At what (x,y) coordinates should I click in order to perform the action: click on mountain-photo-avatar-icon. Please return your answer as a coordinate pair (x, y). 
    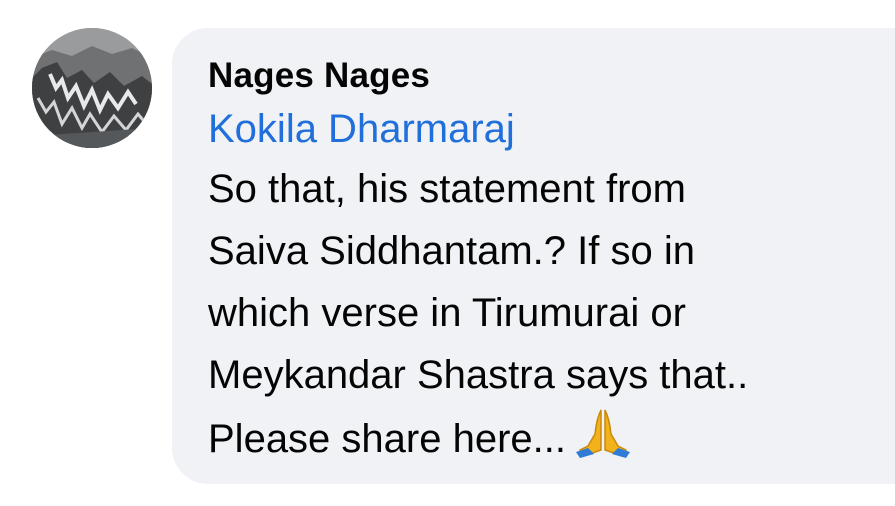
    Looking at the image, I should click on (92, 88).